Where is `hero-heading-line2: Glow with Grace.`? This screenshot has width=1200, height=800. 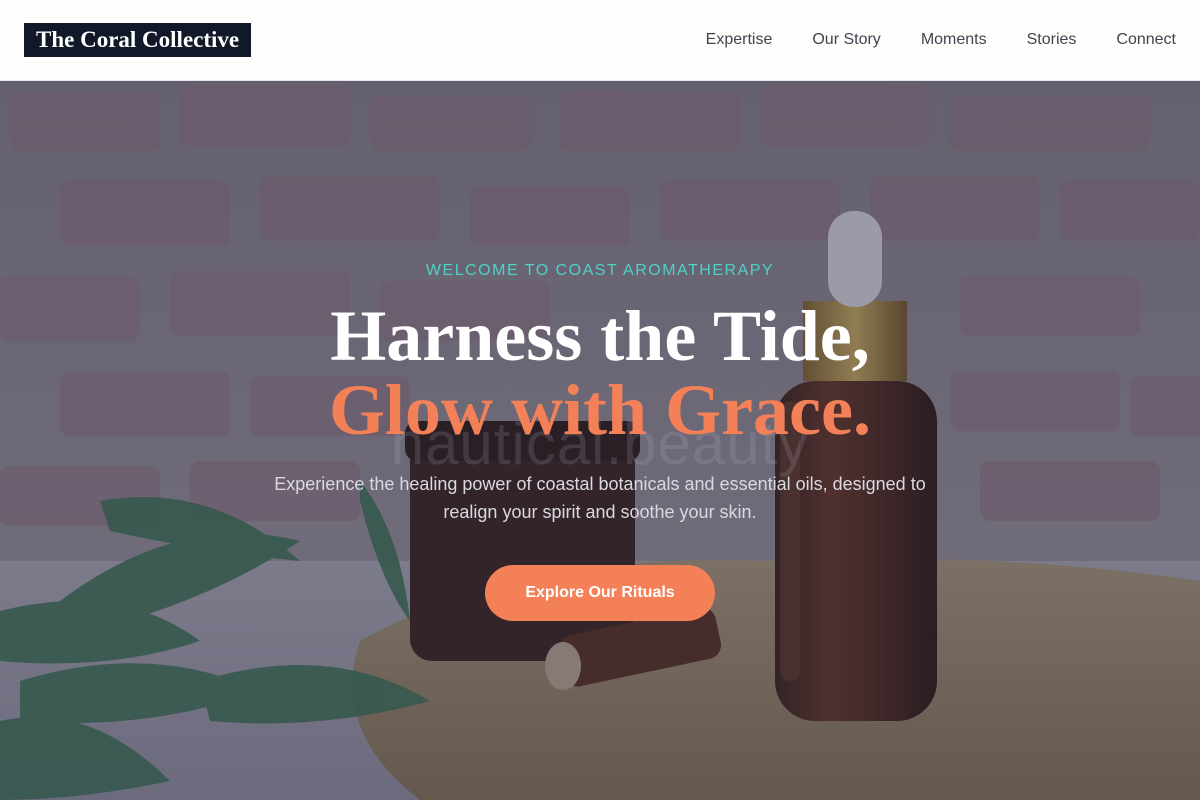
hero-heading-line2: Glow with Grace. is located at coordinates (600, 410).